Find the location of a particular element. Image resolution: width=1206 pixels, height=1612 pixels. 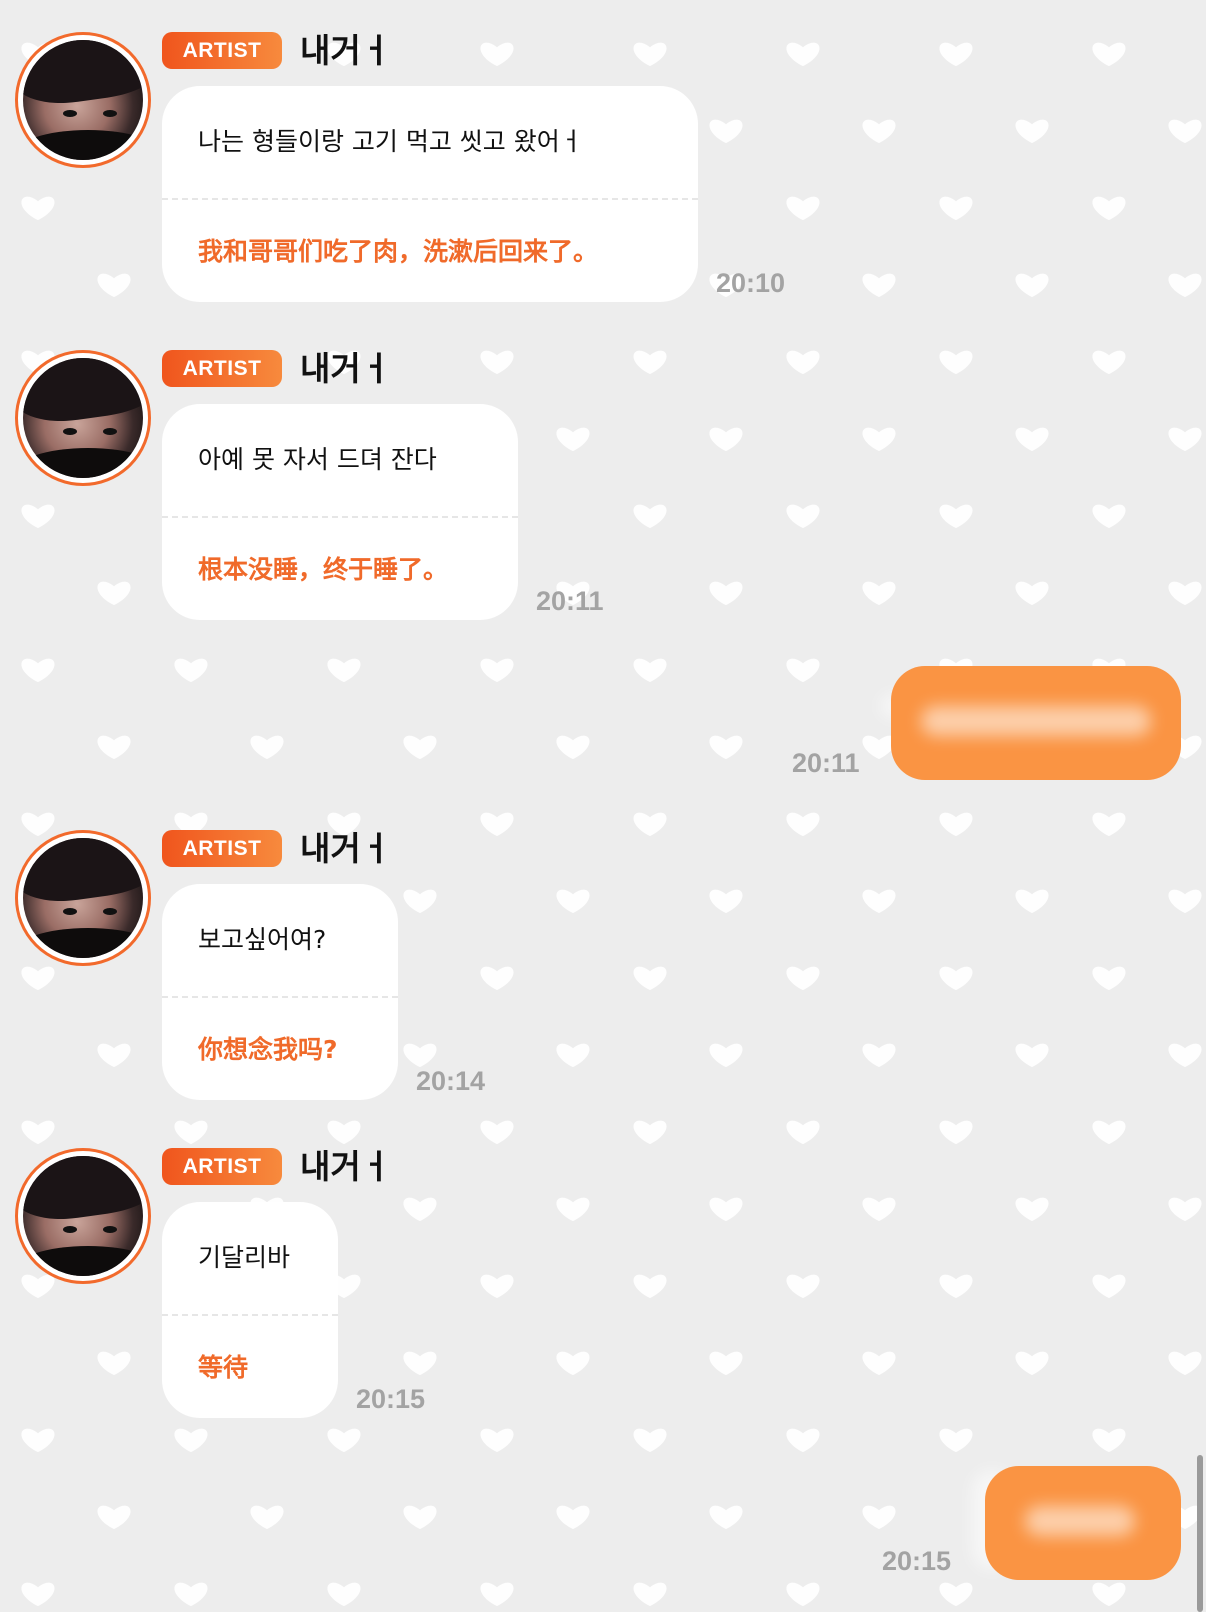

message-bubble: 기달리바 等待 is located at coordinates (250, 1310).